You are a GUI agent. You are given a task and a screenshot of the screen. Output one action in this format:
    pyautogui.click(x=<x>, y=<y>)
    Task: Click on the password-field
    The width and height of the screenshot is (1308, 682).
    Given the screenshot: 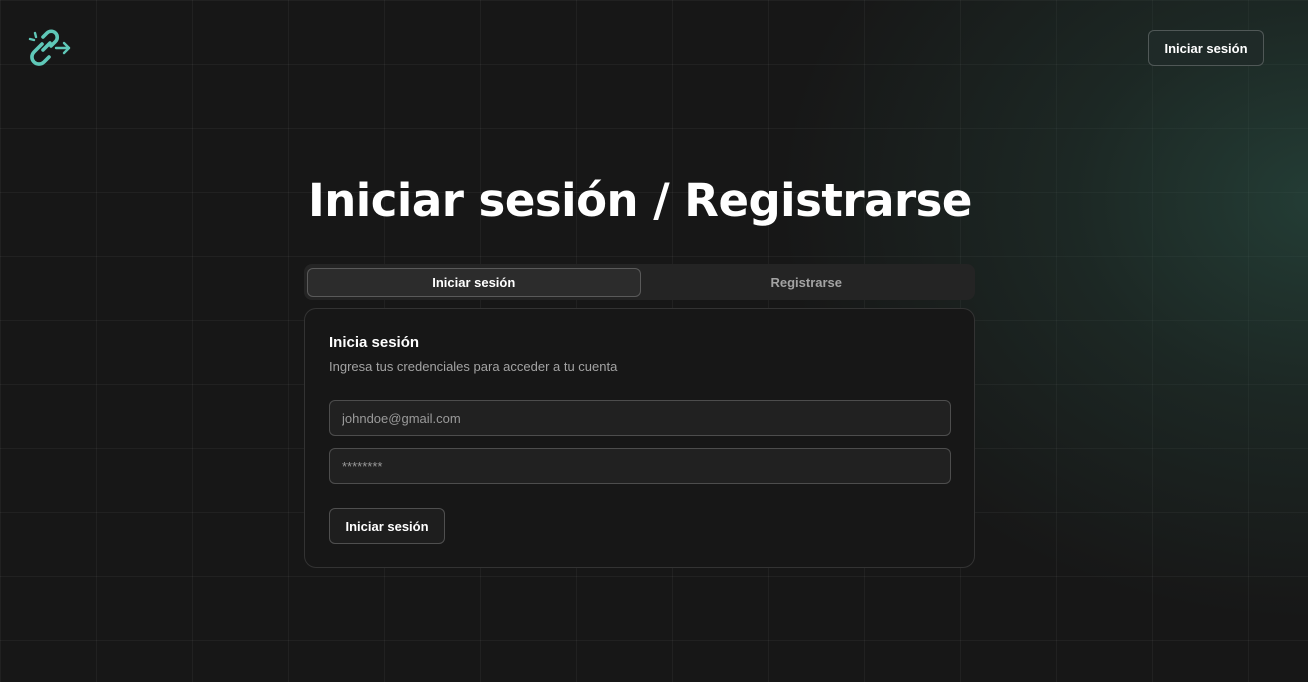 What is the action you would take?
    pyautogui.click(x=640, y=466)
    